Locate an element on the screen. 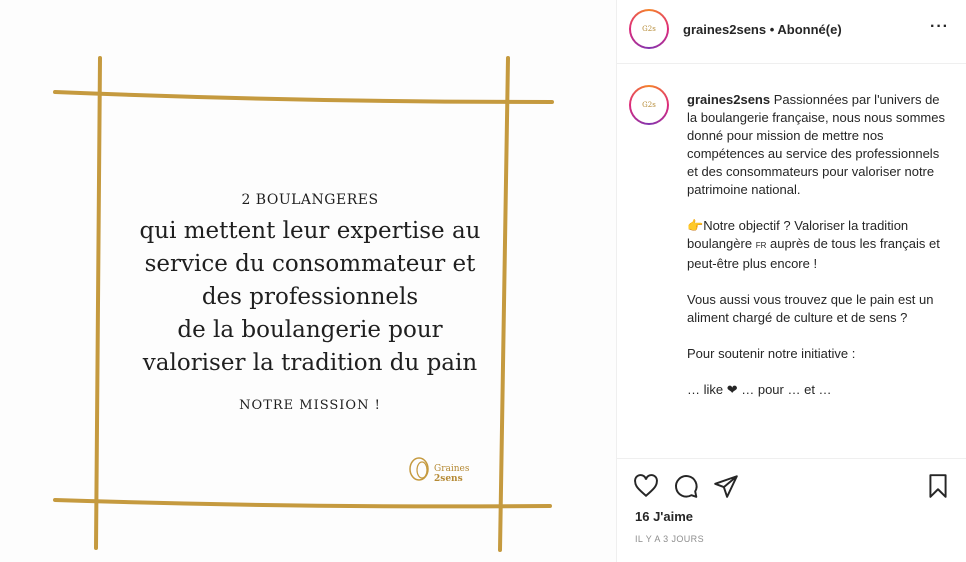 Image resolution: width=966 pixels, height=562 pixels. post-header: G2s graines2sens • Abonné(e) ··· is located at coordinates (791, 32).